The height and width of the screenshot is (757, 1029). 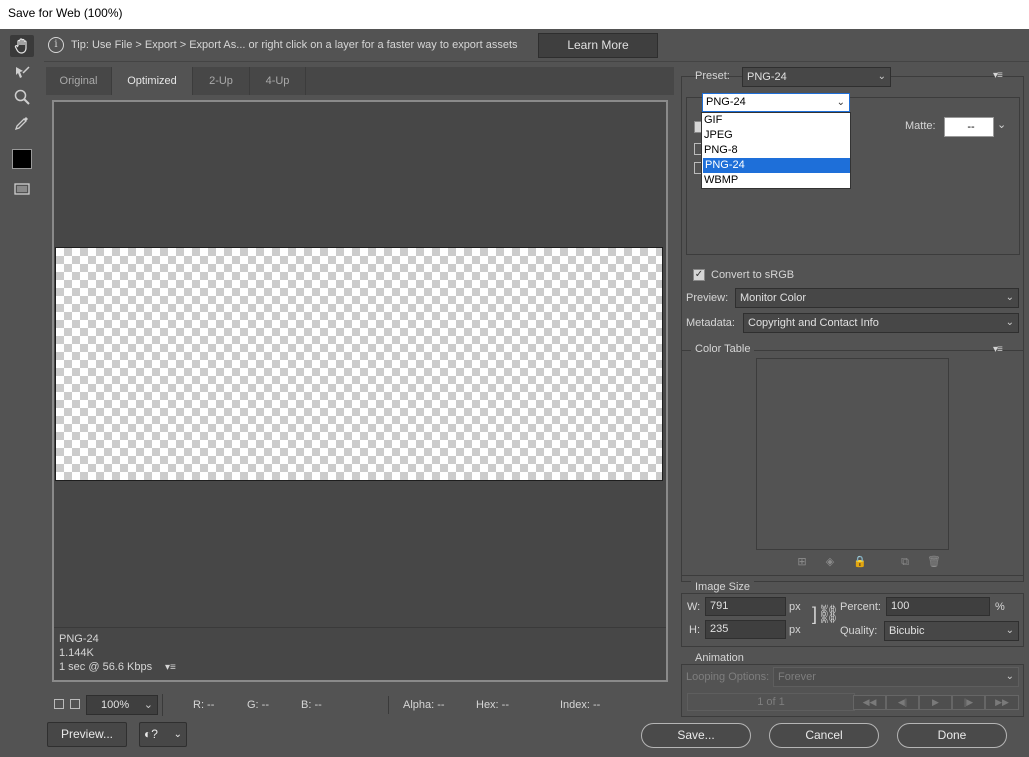 What do you see at coordinates (694, 630) in the screenshot?
I see `height-label: H:` at bounding box center [694, 630].